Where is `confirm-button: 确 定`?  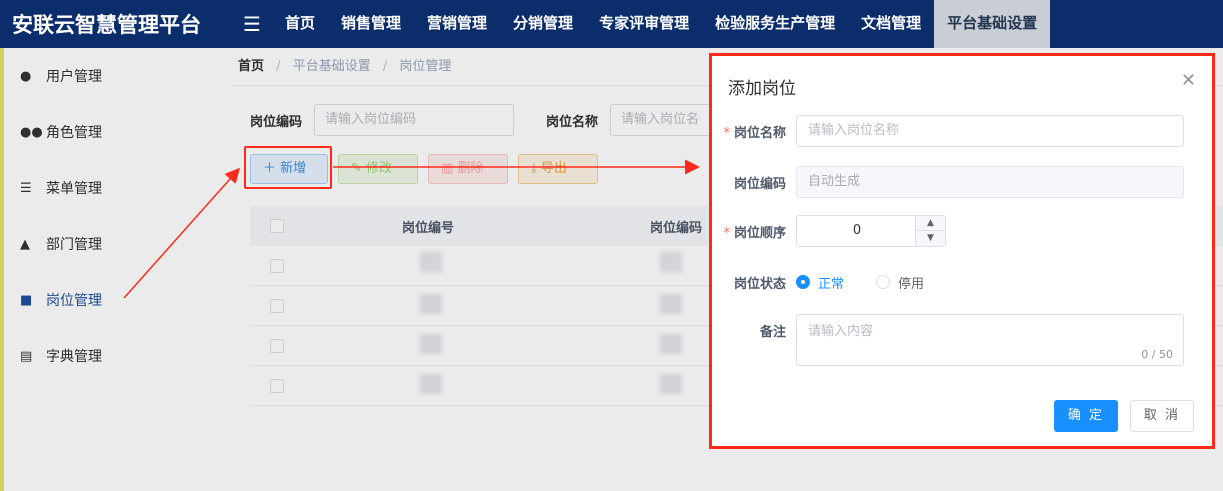 confirm-button: 确 定 is located at coordinates (1086, 416).